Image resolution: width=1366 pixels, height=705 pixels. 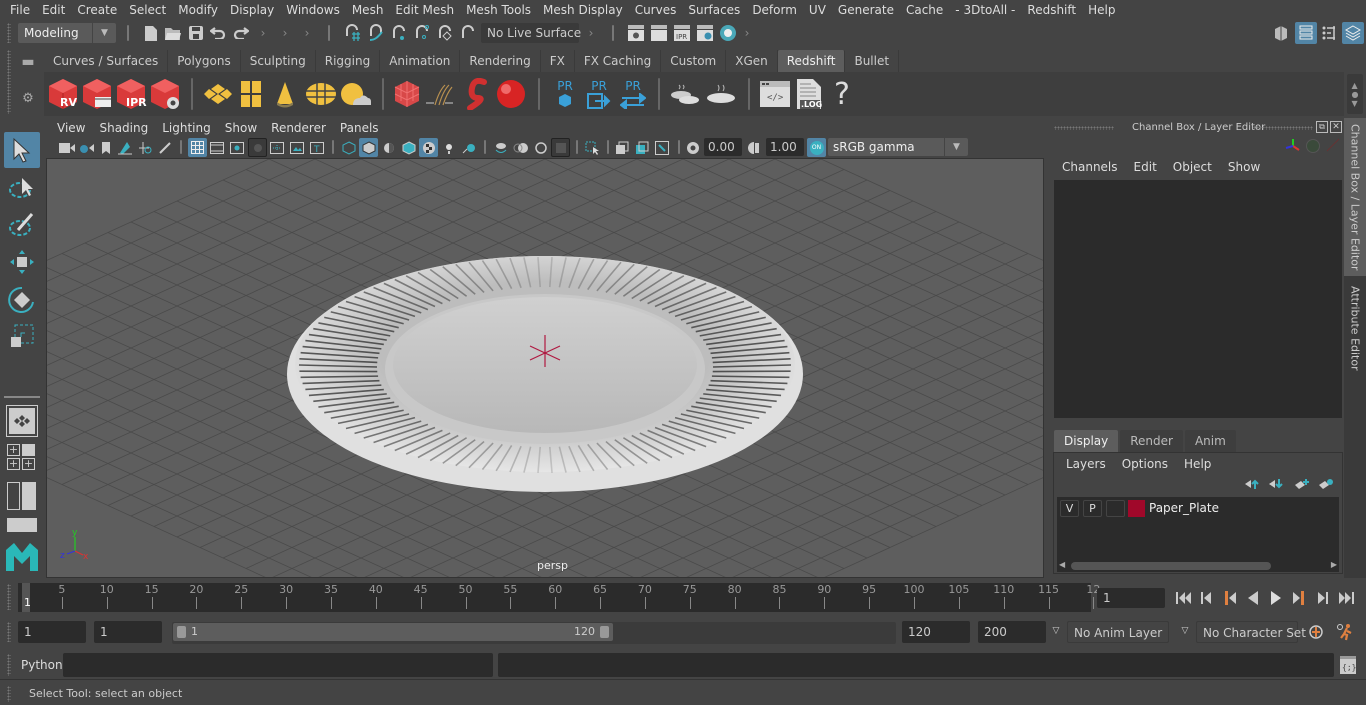 What do you see at coordinates (721, 94) in the screenshot?
I see `bake-single-icon` at bounding box center [721, 94].